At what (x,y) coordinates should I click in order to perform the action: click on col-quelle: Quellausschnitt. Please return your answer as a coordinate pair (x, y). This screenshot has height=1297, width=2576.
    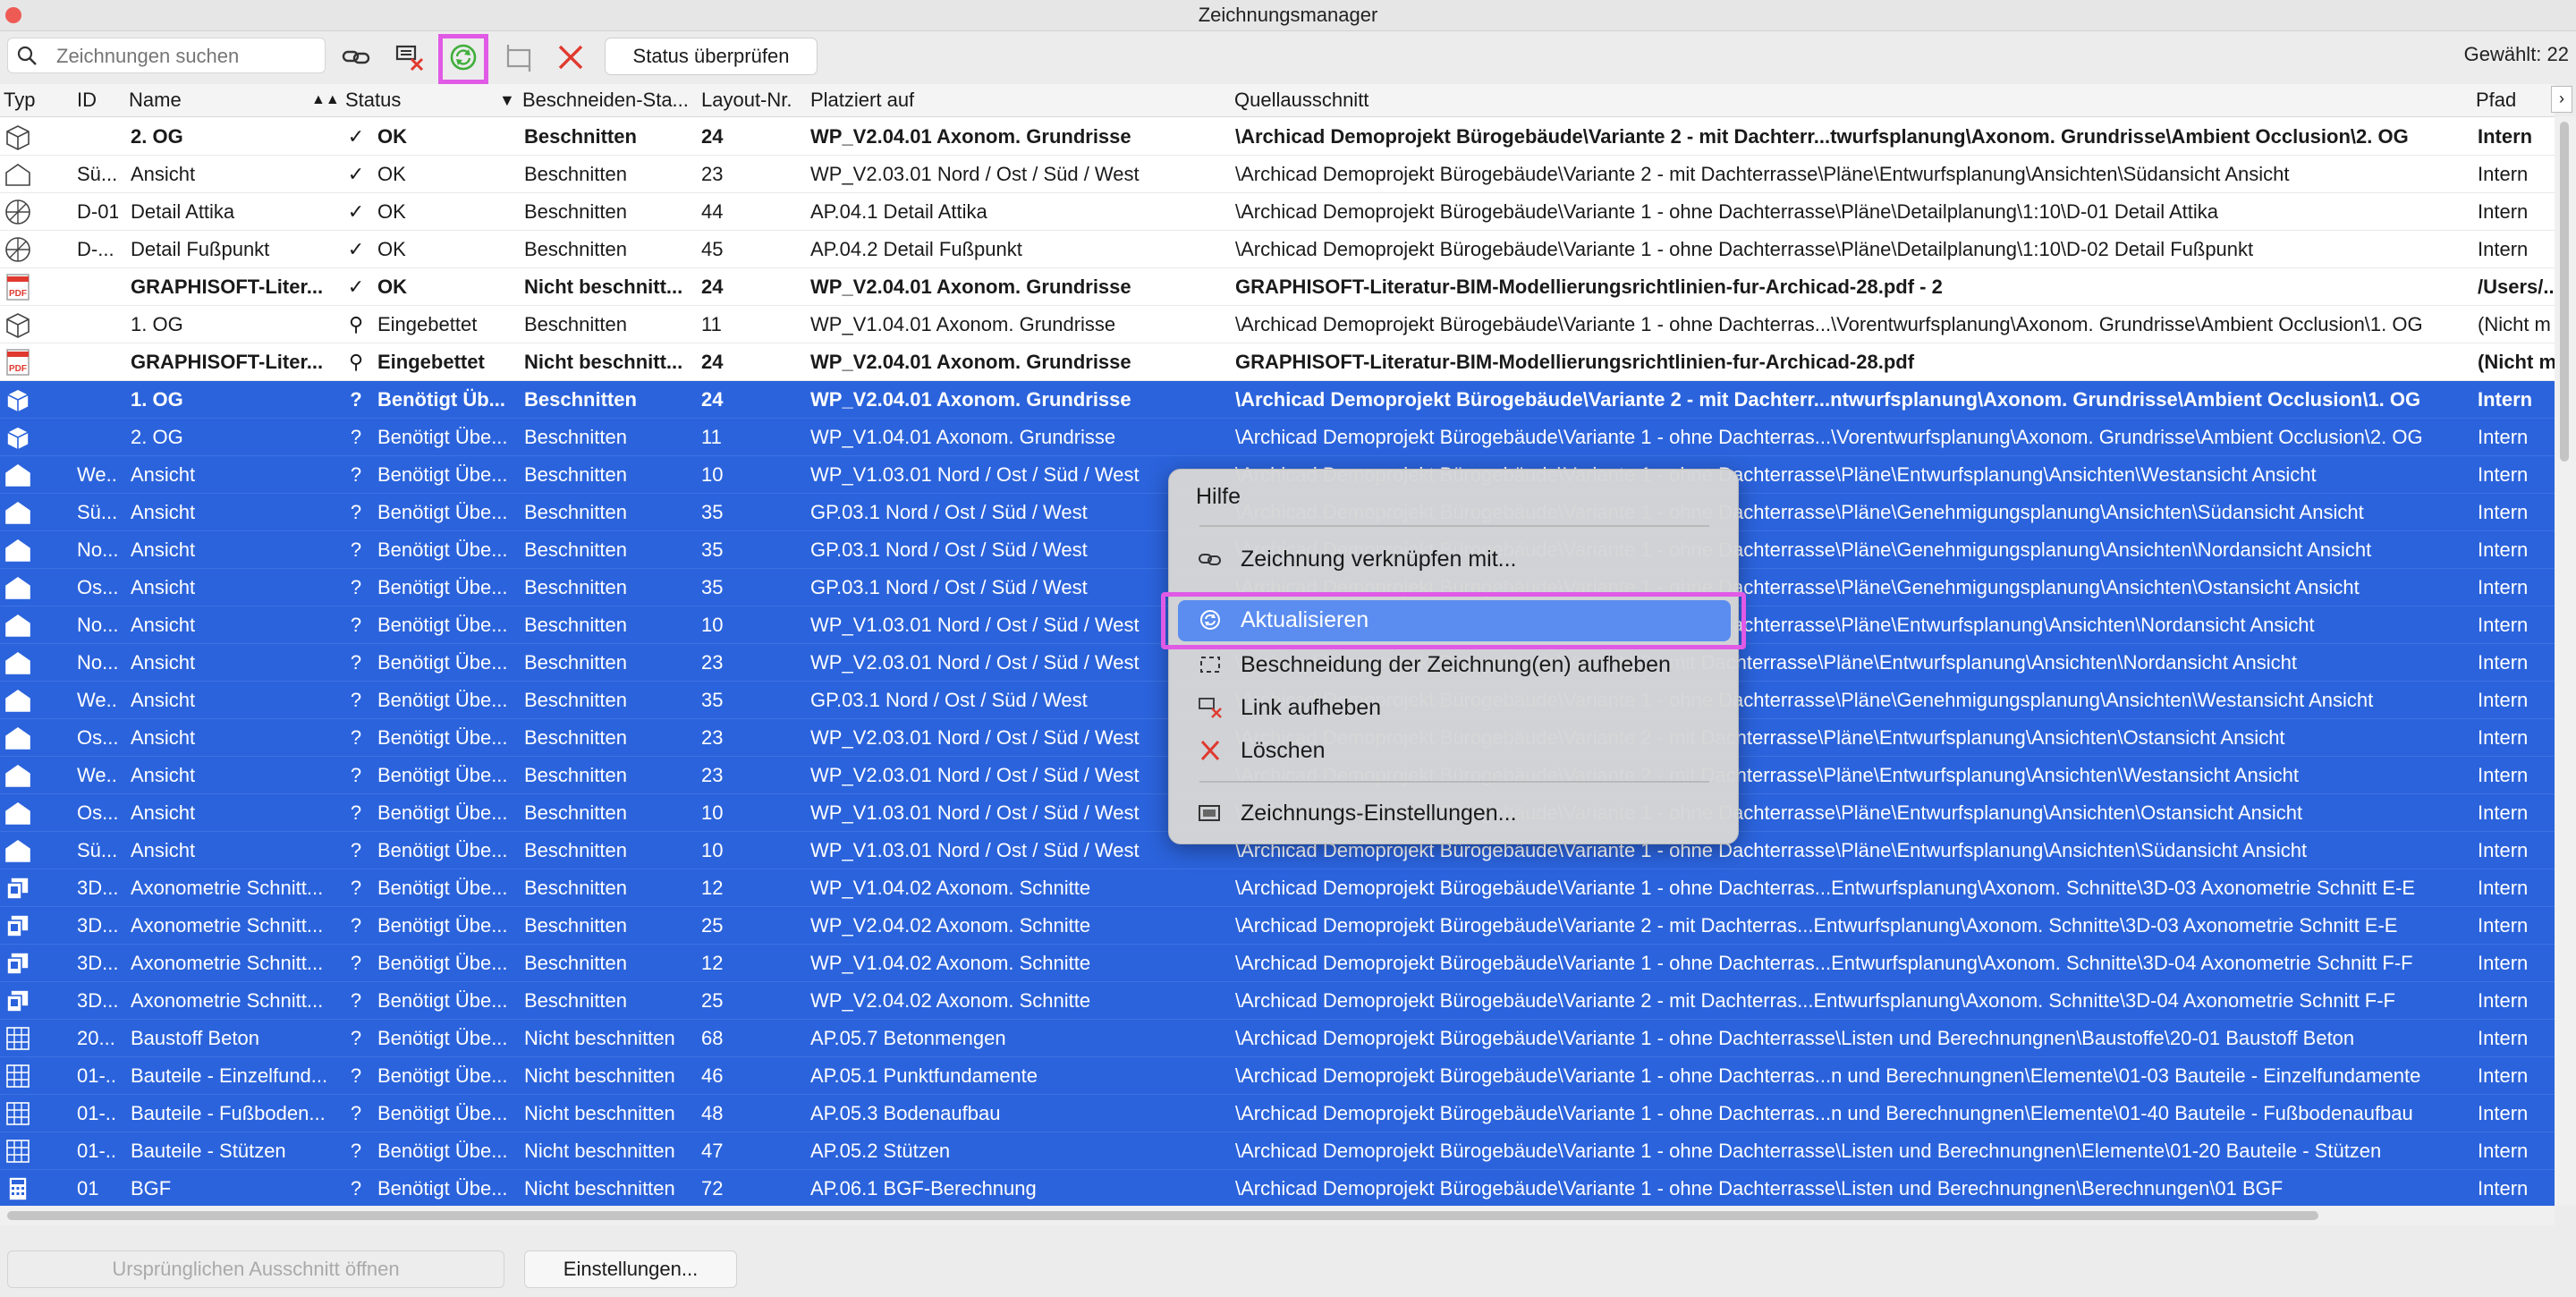
    Looking at the image, I should click on (1301, 100).